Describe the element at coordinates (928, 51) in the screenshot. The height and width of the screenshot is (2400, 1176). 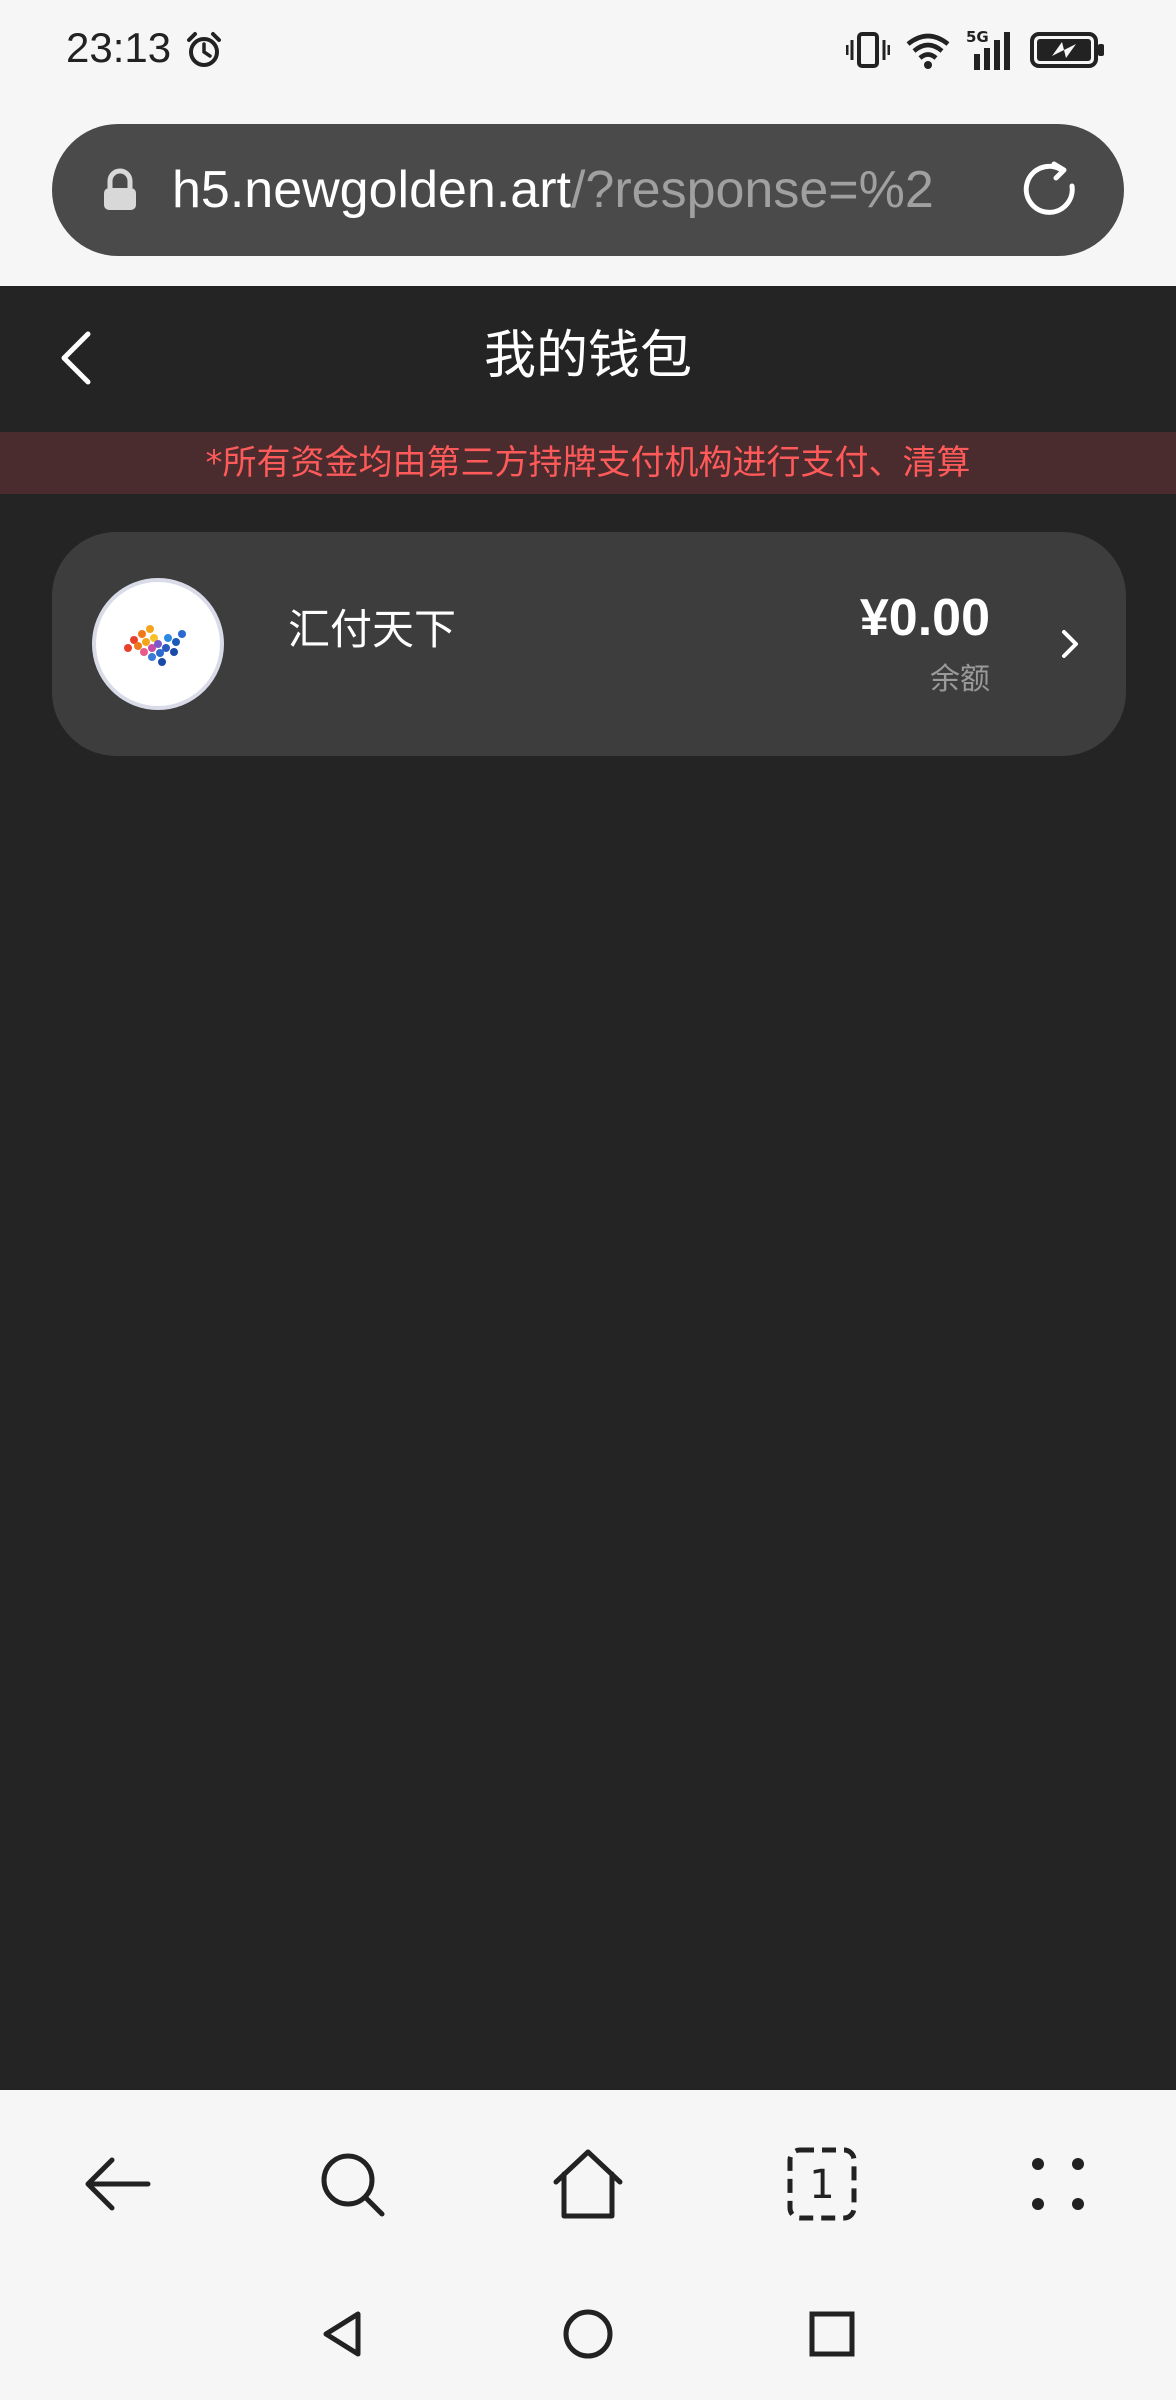
I see `wifi-icon` at that location.